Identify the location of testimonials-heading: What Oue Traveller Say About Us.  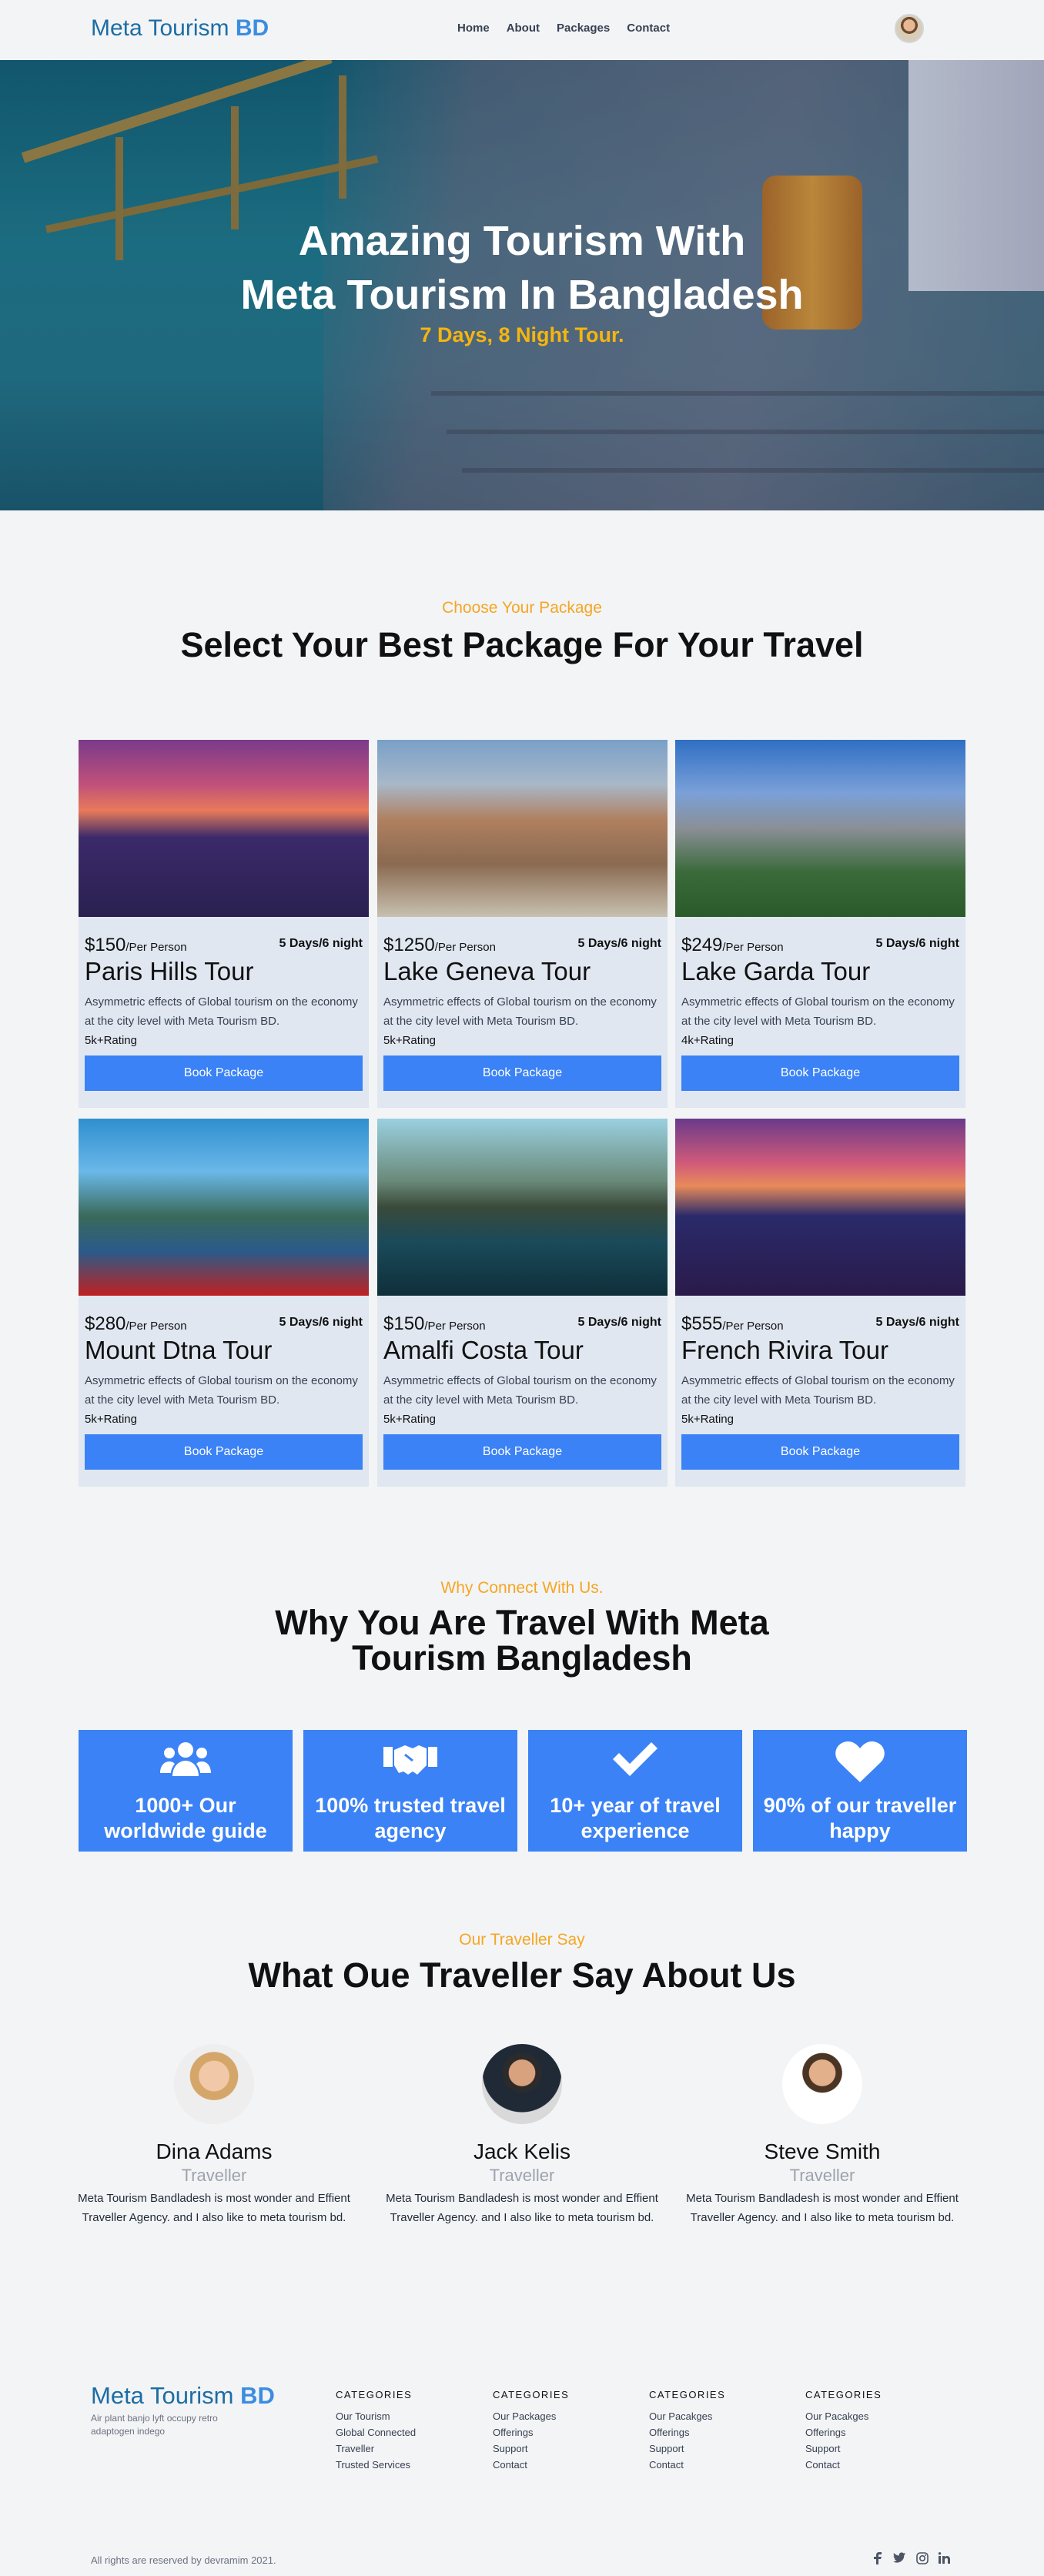
(522, 1975).